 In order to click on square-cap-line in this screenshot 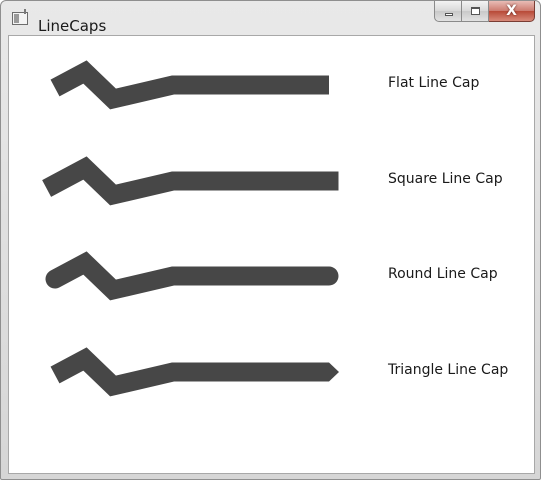, I will do `click(190, 181)`.